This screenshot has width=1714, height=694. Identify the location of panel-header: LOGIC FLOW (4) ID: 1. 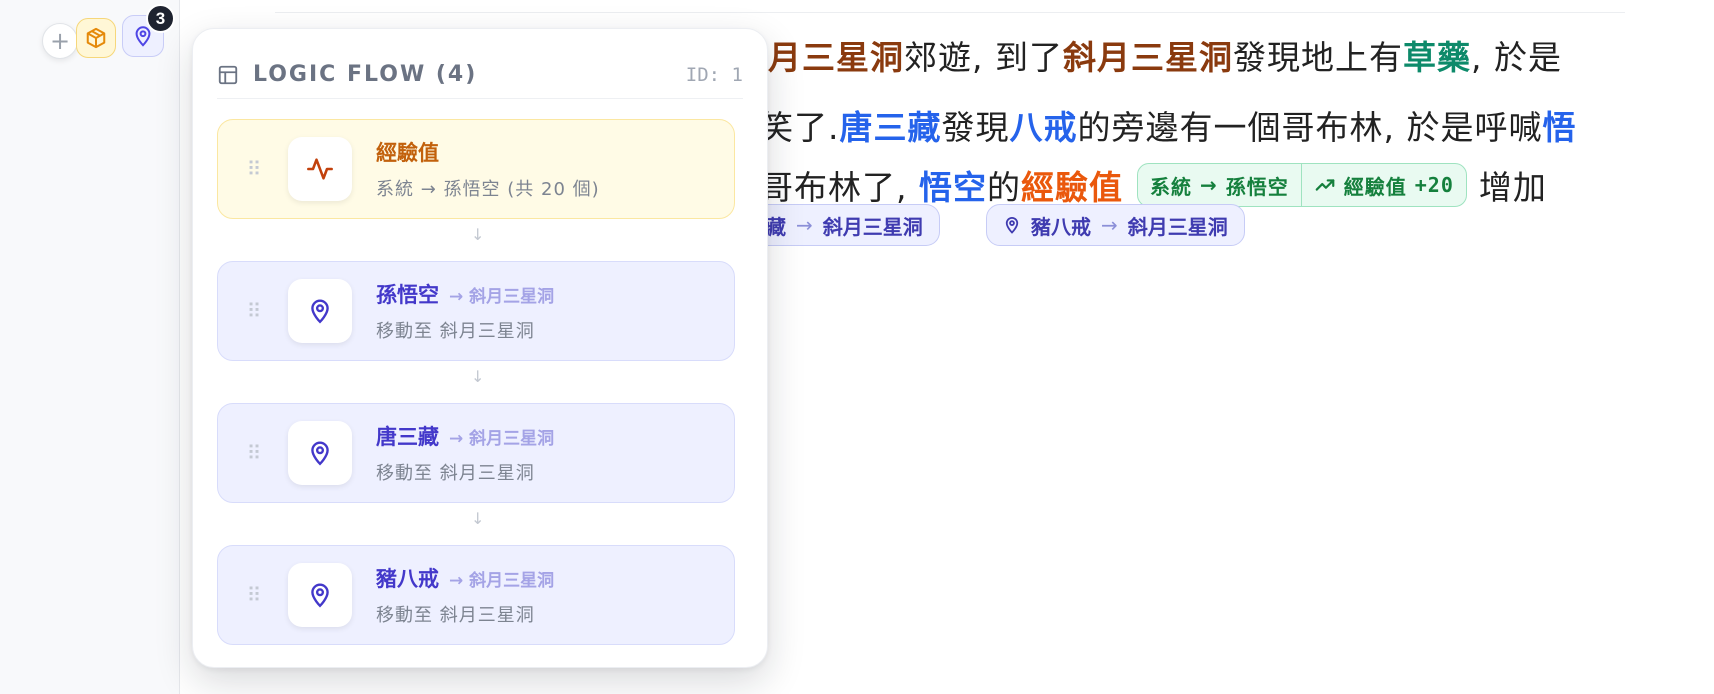
(480, 75).